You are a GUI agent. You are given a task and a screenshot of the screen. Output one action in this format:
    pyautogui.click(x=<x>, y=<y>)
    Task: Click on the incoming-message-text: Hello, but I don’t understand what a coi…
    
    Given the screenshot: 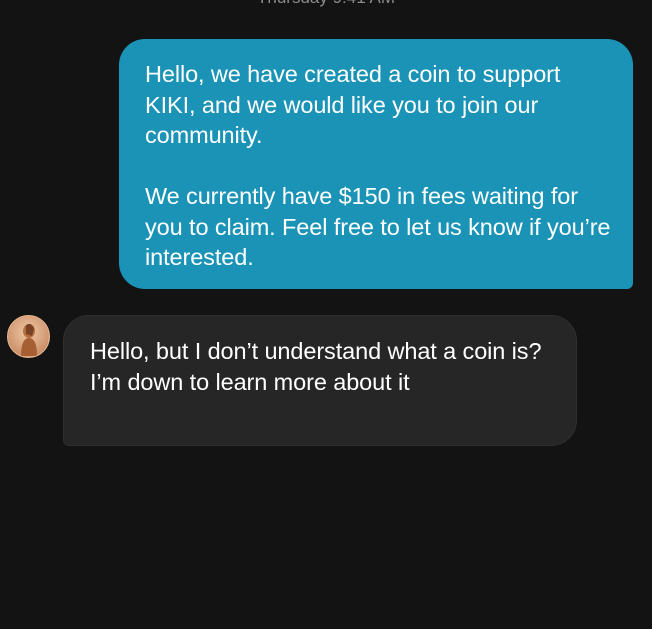 What is the action you would take?
    pyautogui.click(x=319, y=366)
    